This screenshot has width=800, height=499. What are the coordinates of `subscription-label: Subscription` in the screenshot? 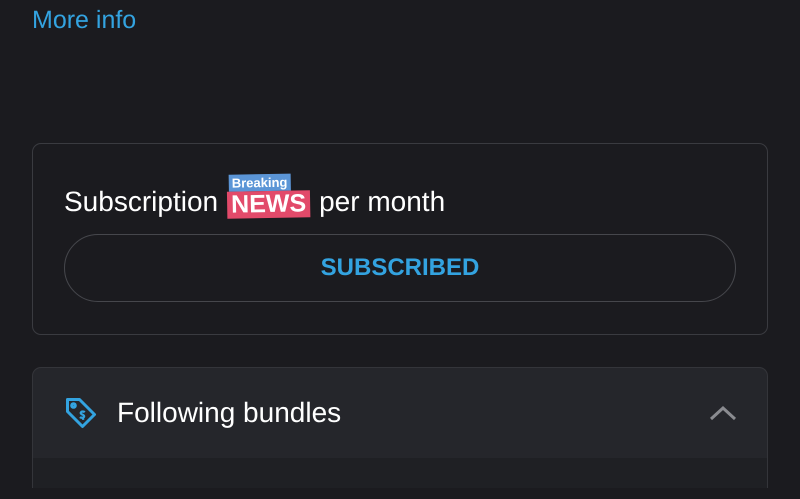 It's located at (141, 202).